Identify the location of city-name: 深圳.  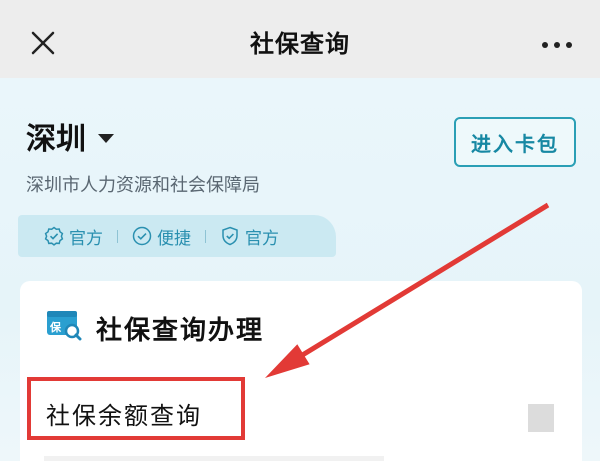
(56, 139).